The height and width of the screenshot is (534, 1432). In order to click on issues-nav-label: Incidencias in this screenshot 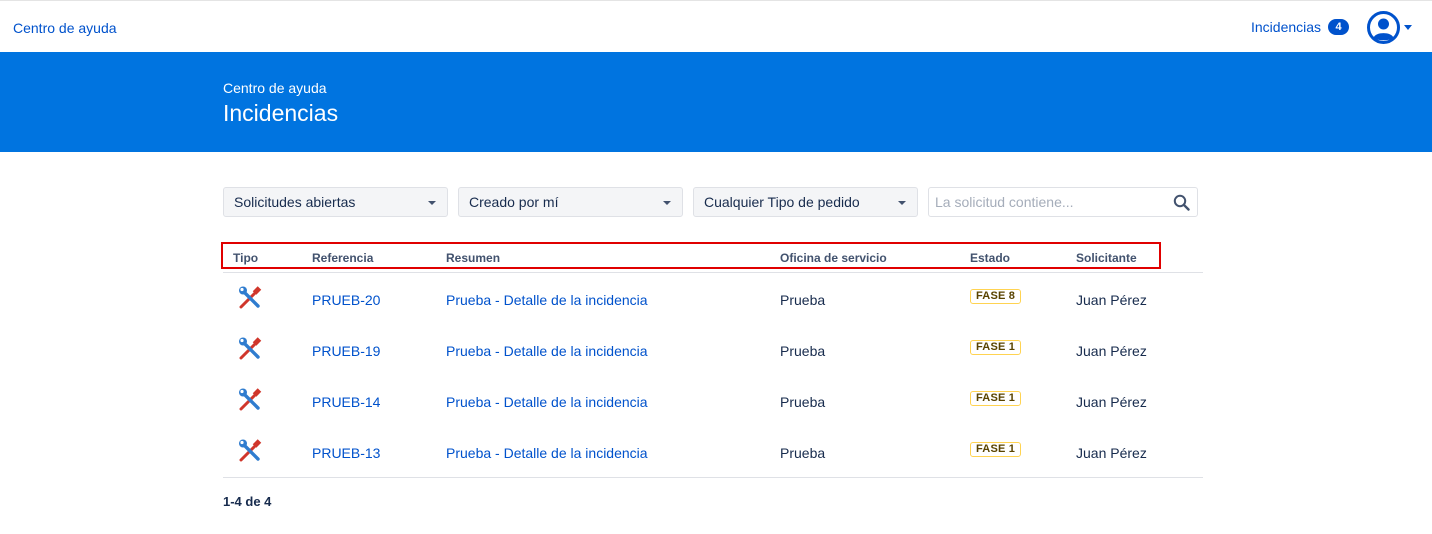, I will do `click(1286, 27)`.